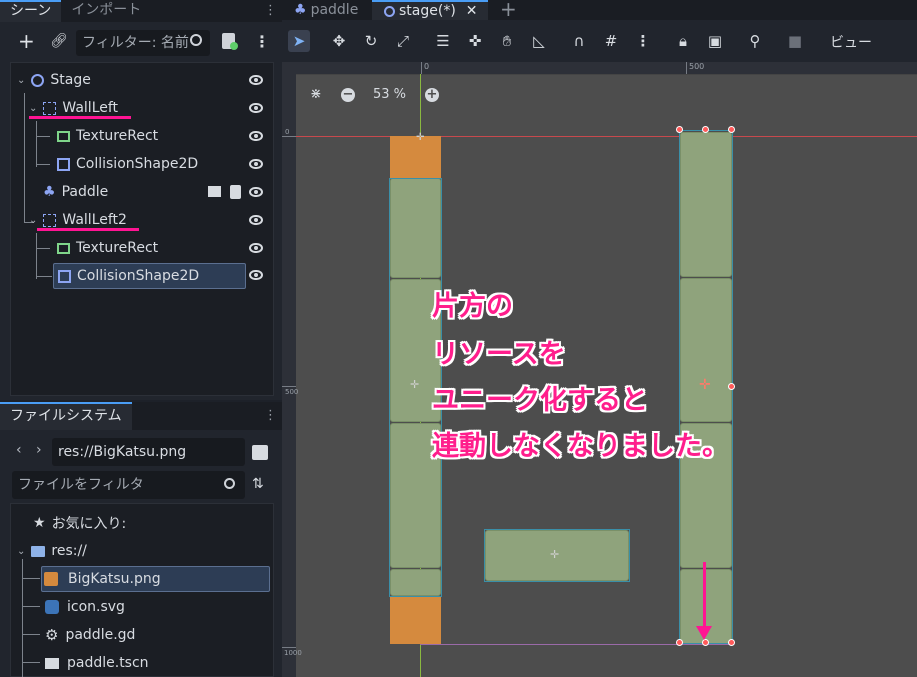 Image resolution: width=917 pixels, height=677 pixels. What do you see at coordinates (287, 132) in the screenshot?
I see `ruler-label: 0` at bounding box center [287, 132].